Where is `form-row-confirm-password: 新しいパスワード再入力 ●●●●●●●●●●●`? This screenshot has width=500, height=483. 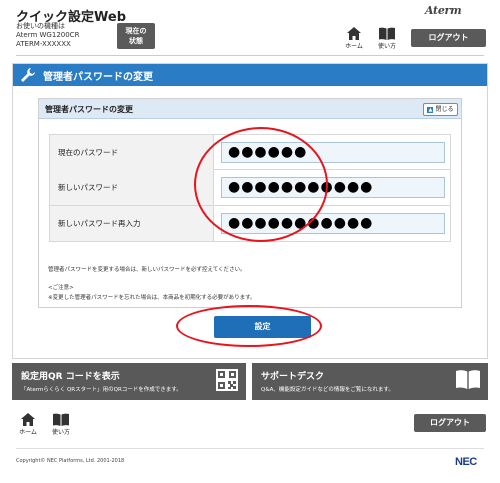
form-row-confirm-password: 新しいパスワード再入力 ●●●●●●●●●●● is located at coordinates (250, 224).